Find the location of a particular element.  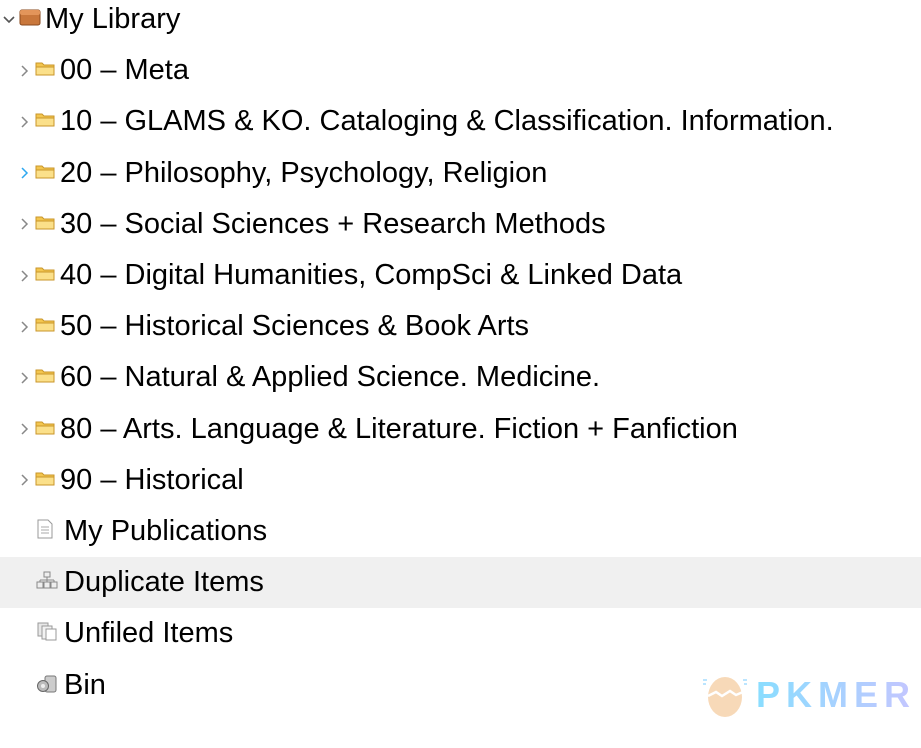

collection-row: 20 – Philosophy, Psychology, Religion is located at coordinates (460, 173).